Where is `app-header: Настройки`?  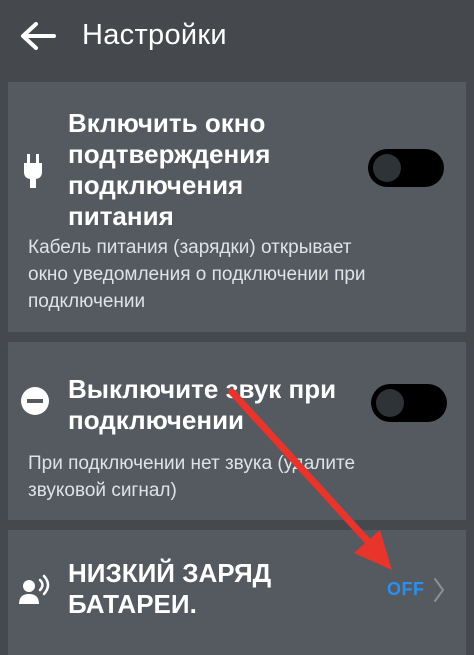 app-header: Настройки is located at coordinates (237, 36).